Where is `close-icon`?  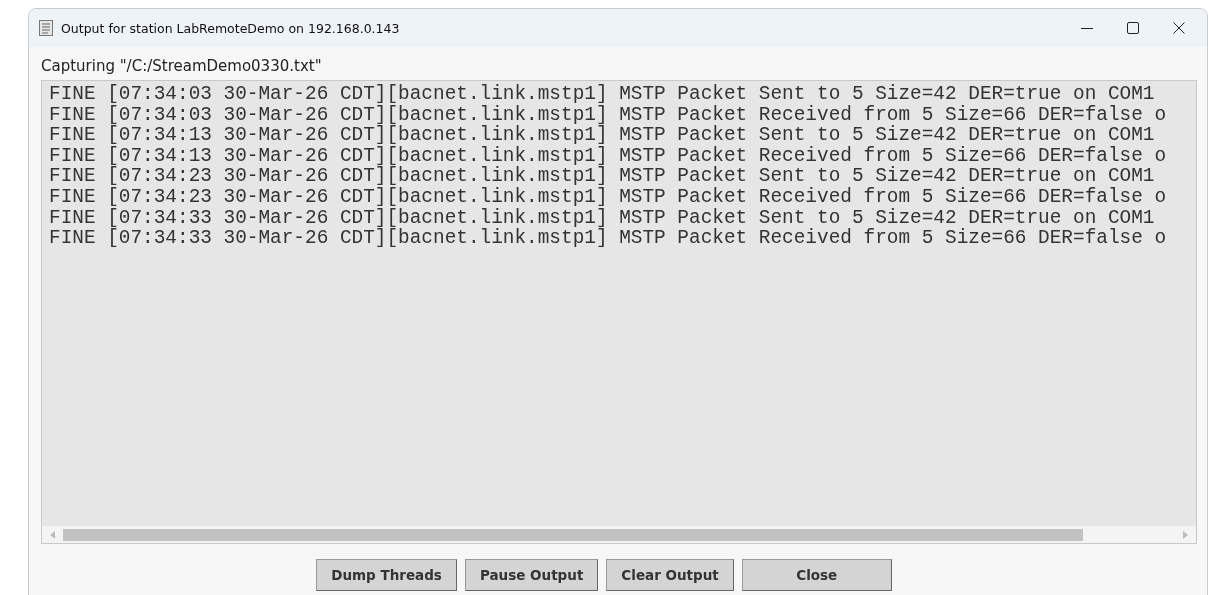
close-icon is located at coordinates (1179, 28).